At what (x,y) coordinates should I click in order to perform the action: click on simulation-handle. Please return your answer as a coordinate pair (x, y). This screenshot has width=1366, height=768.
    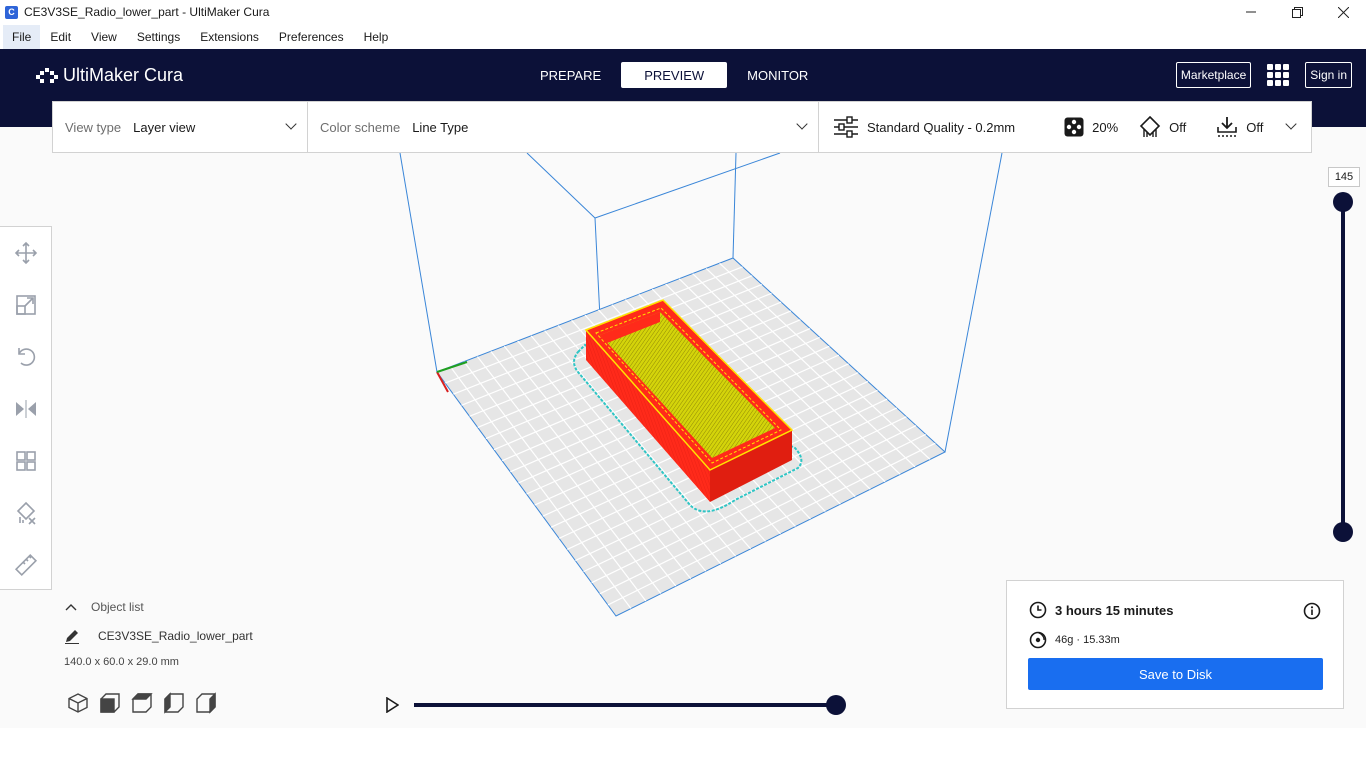
    Looking at the image, I should click on (836, 705).